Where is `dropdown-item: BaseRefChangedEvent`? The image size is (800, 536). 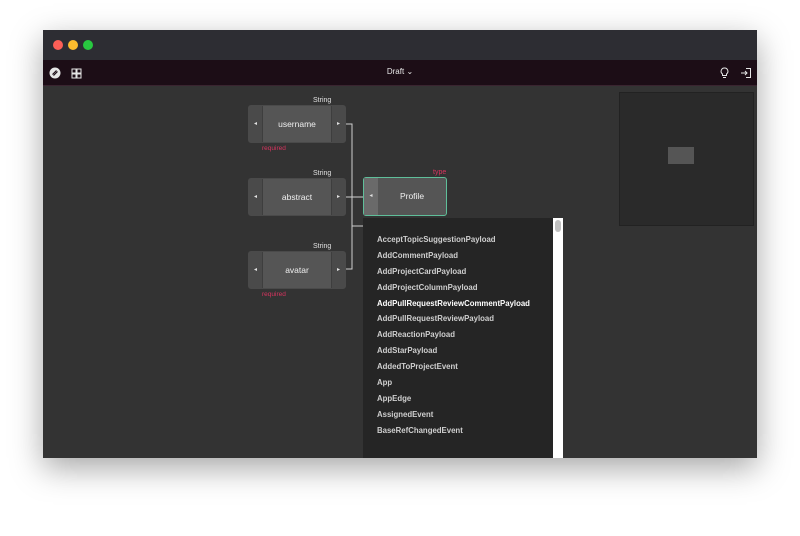 dropdown-item: BaseRefChangedEvent is located at coordinates (463, 431).